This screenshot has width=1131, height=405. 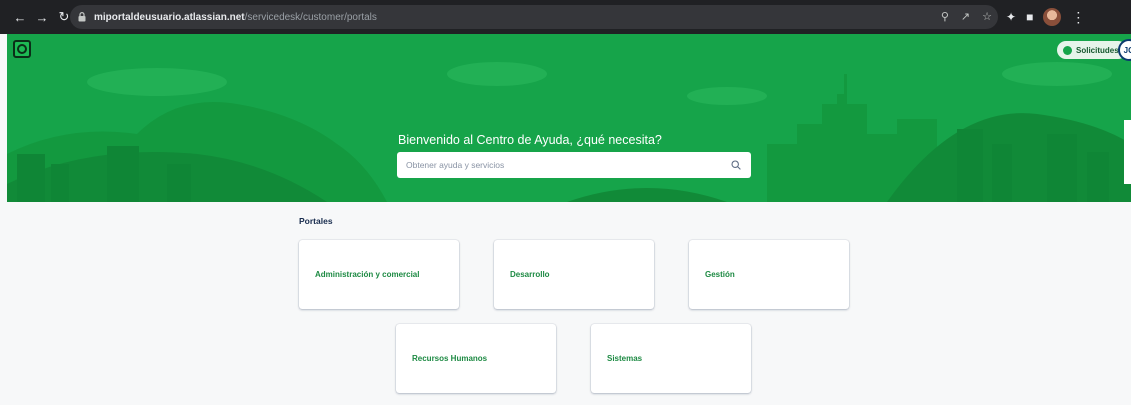 What do you see at coordinates (987, 16) in the screenshot?
I see `bookmark-star-icon: ☆` at bounding box center [987, 16].